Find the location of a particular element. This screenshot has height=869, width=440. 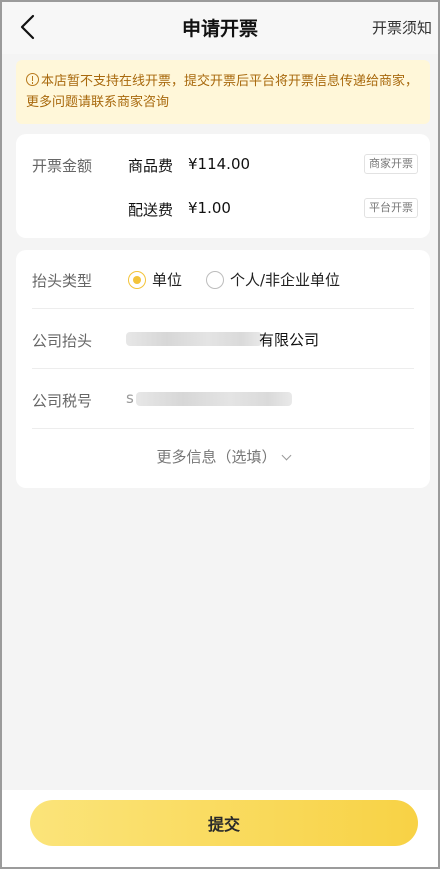

tax-number-input: s is located at coordinates (271, 399).